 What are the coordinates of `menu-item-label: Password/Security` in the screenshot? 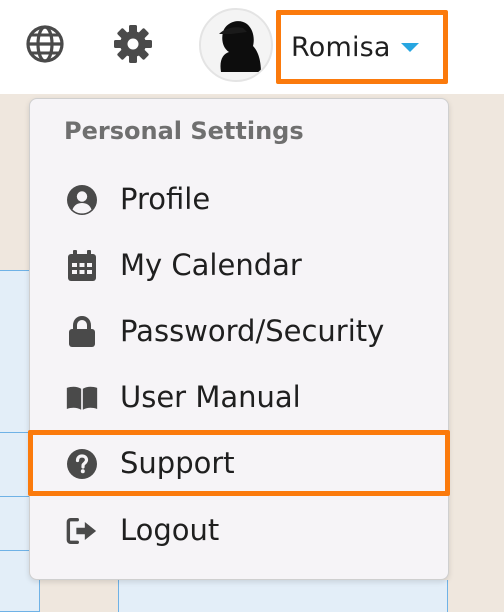 It's located at (252, 331).